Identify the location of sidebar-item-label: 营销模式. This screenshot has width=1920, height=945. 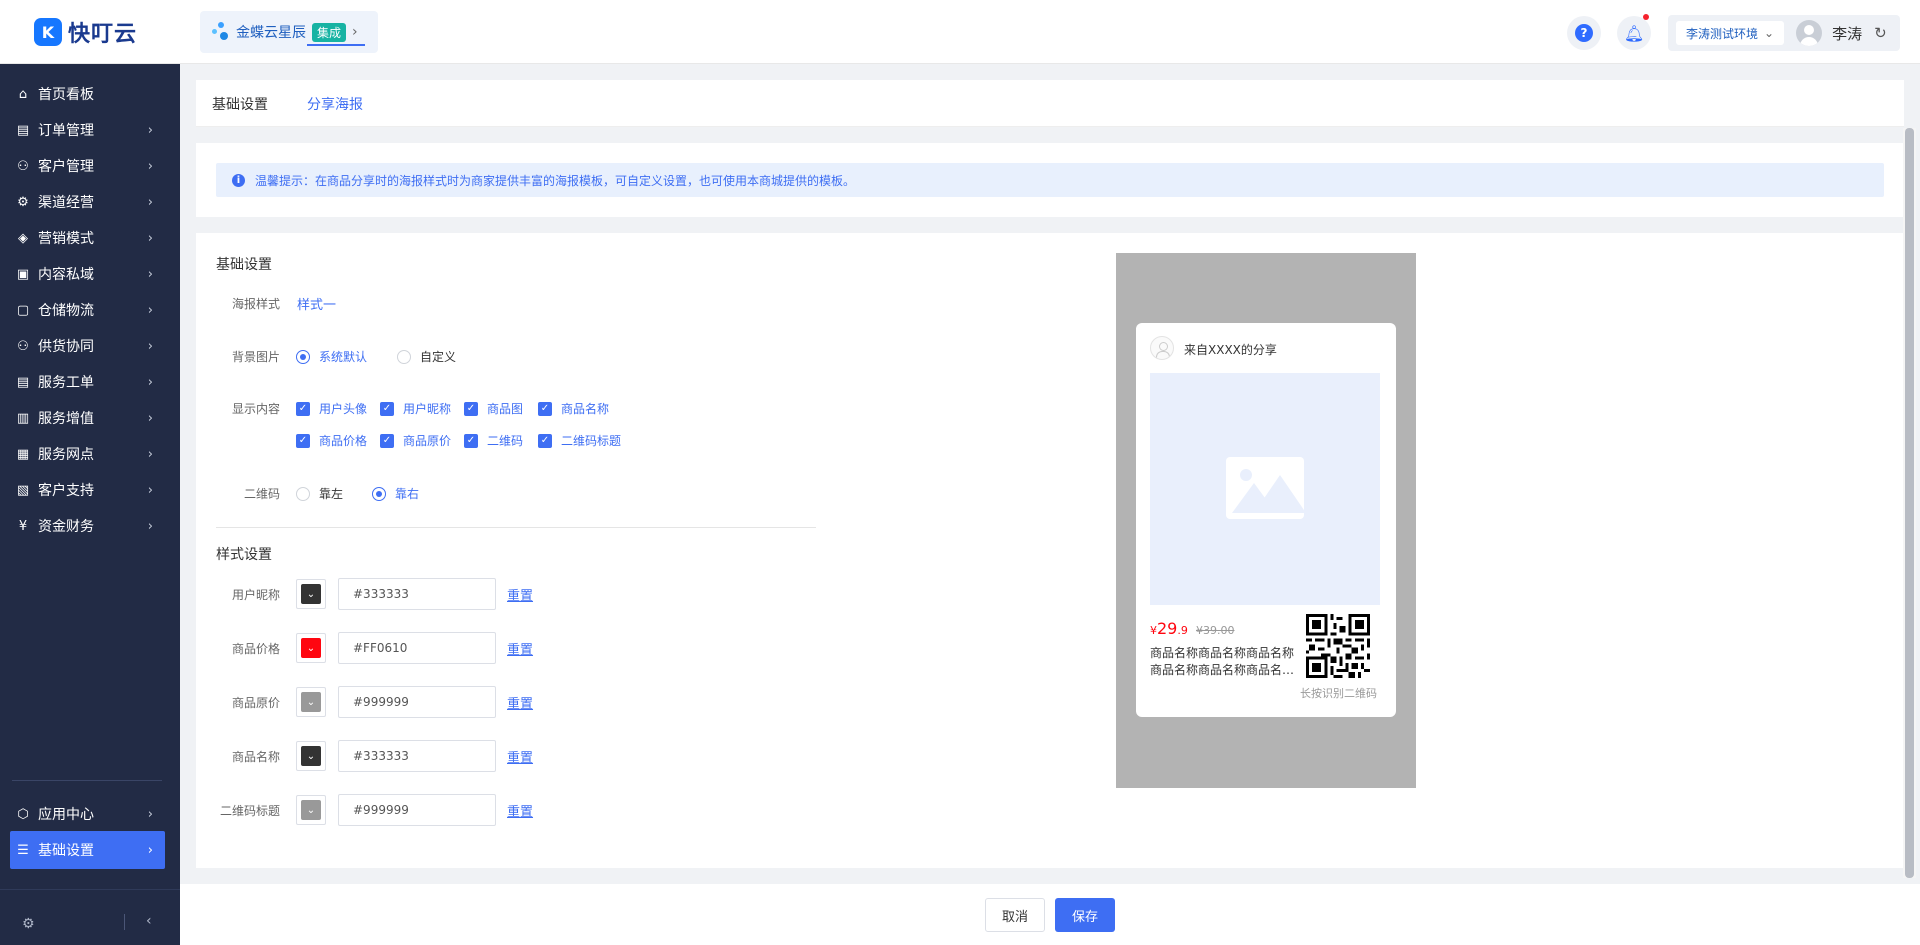
(66, 239).